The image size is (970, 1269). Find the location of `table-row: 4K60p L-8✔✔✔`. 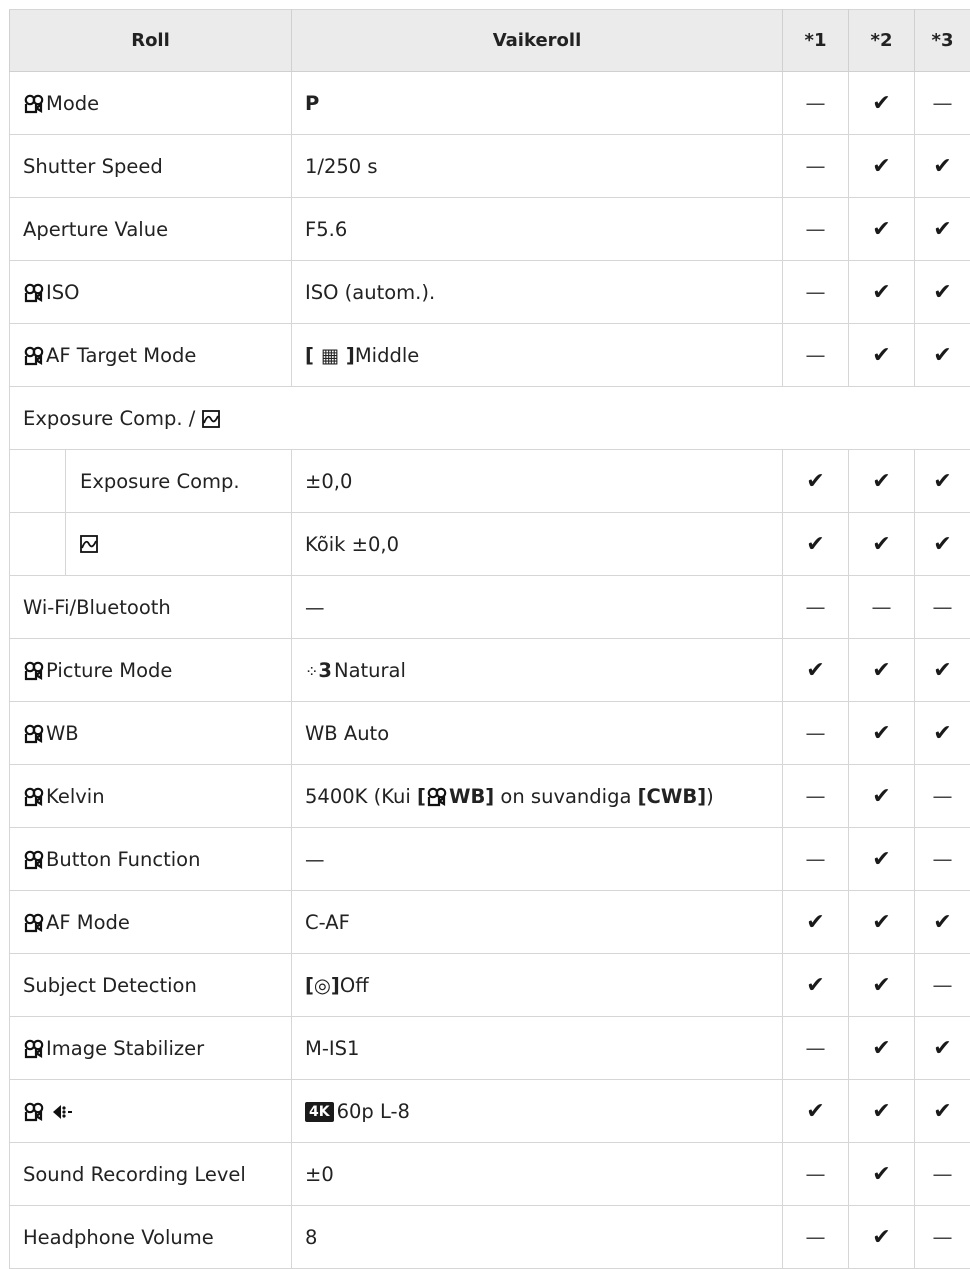

table-row: 4K60p L-8✔✔✔ is located at coordinates (490, 1111).